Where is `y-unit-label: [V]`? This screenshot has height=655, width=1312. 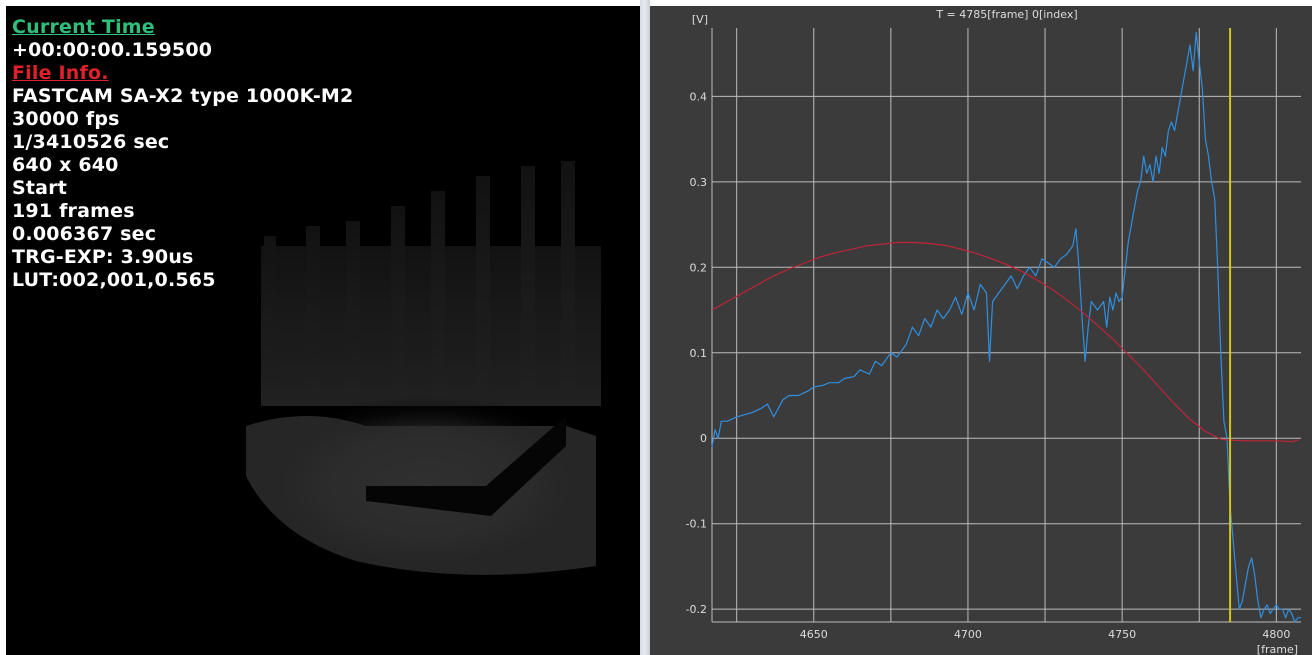
y-unit-label: [V] is located at coordinates (700, 19).